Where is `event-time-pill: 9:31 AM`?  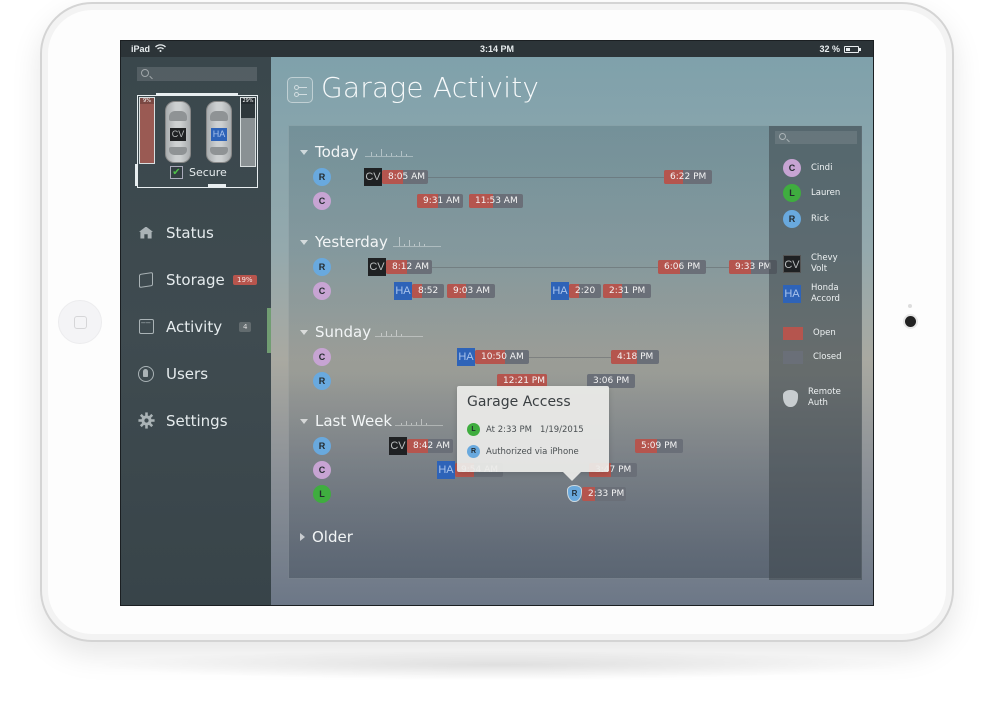 event-time-pill: 9:31 AM is located at coordinates (440, 201).